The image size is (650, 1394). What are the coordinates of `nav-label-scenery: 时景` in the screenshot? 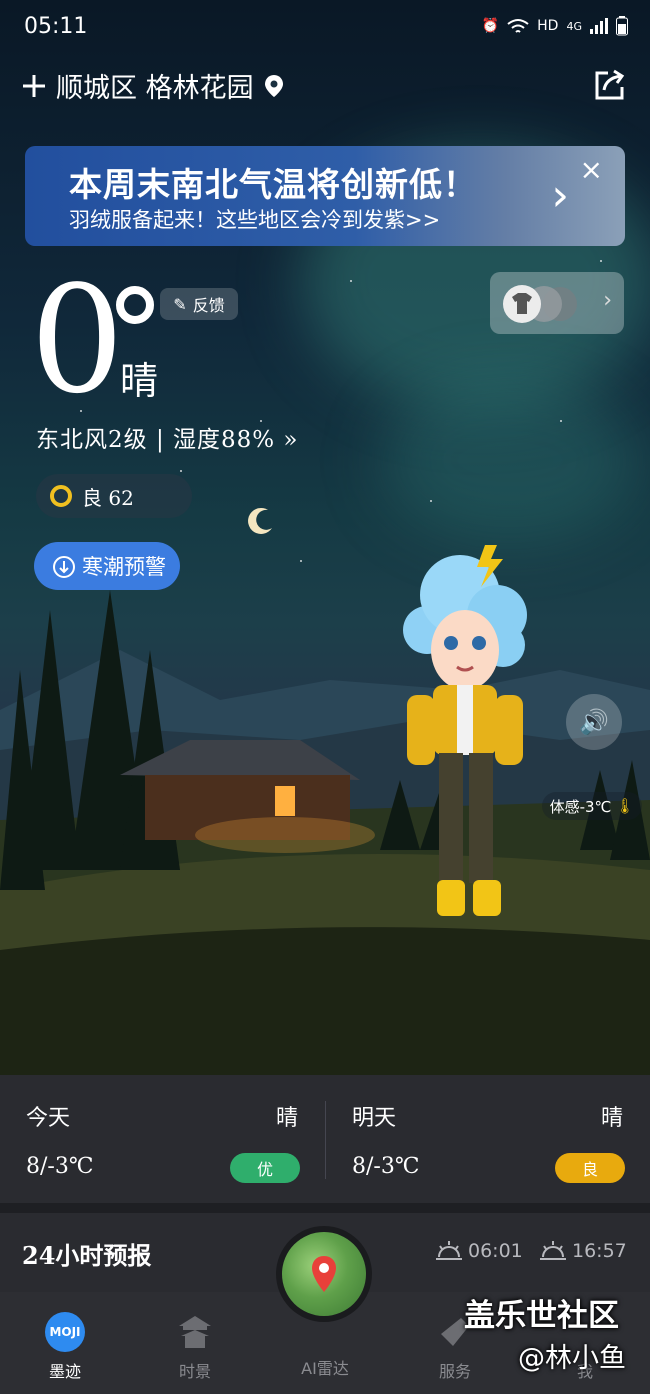 It's located at (194, 1371).